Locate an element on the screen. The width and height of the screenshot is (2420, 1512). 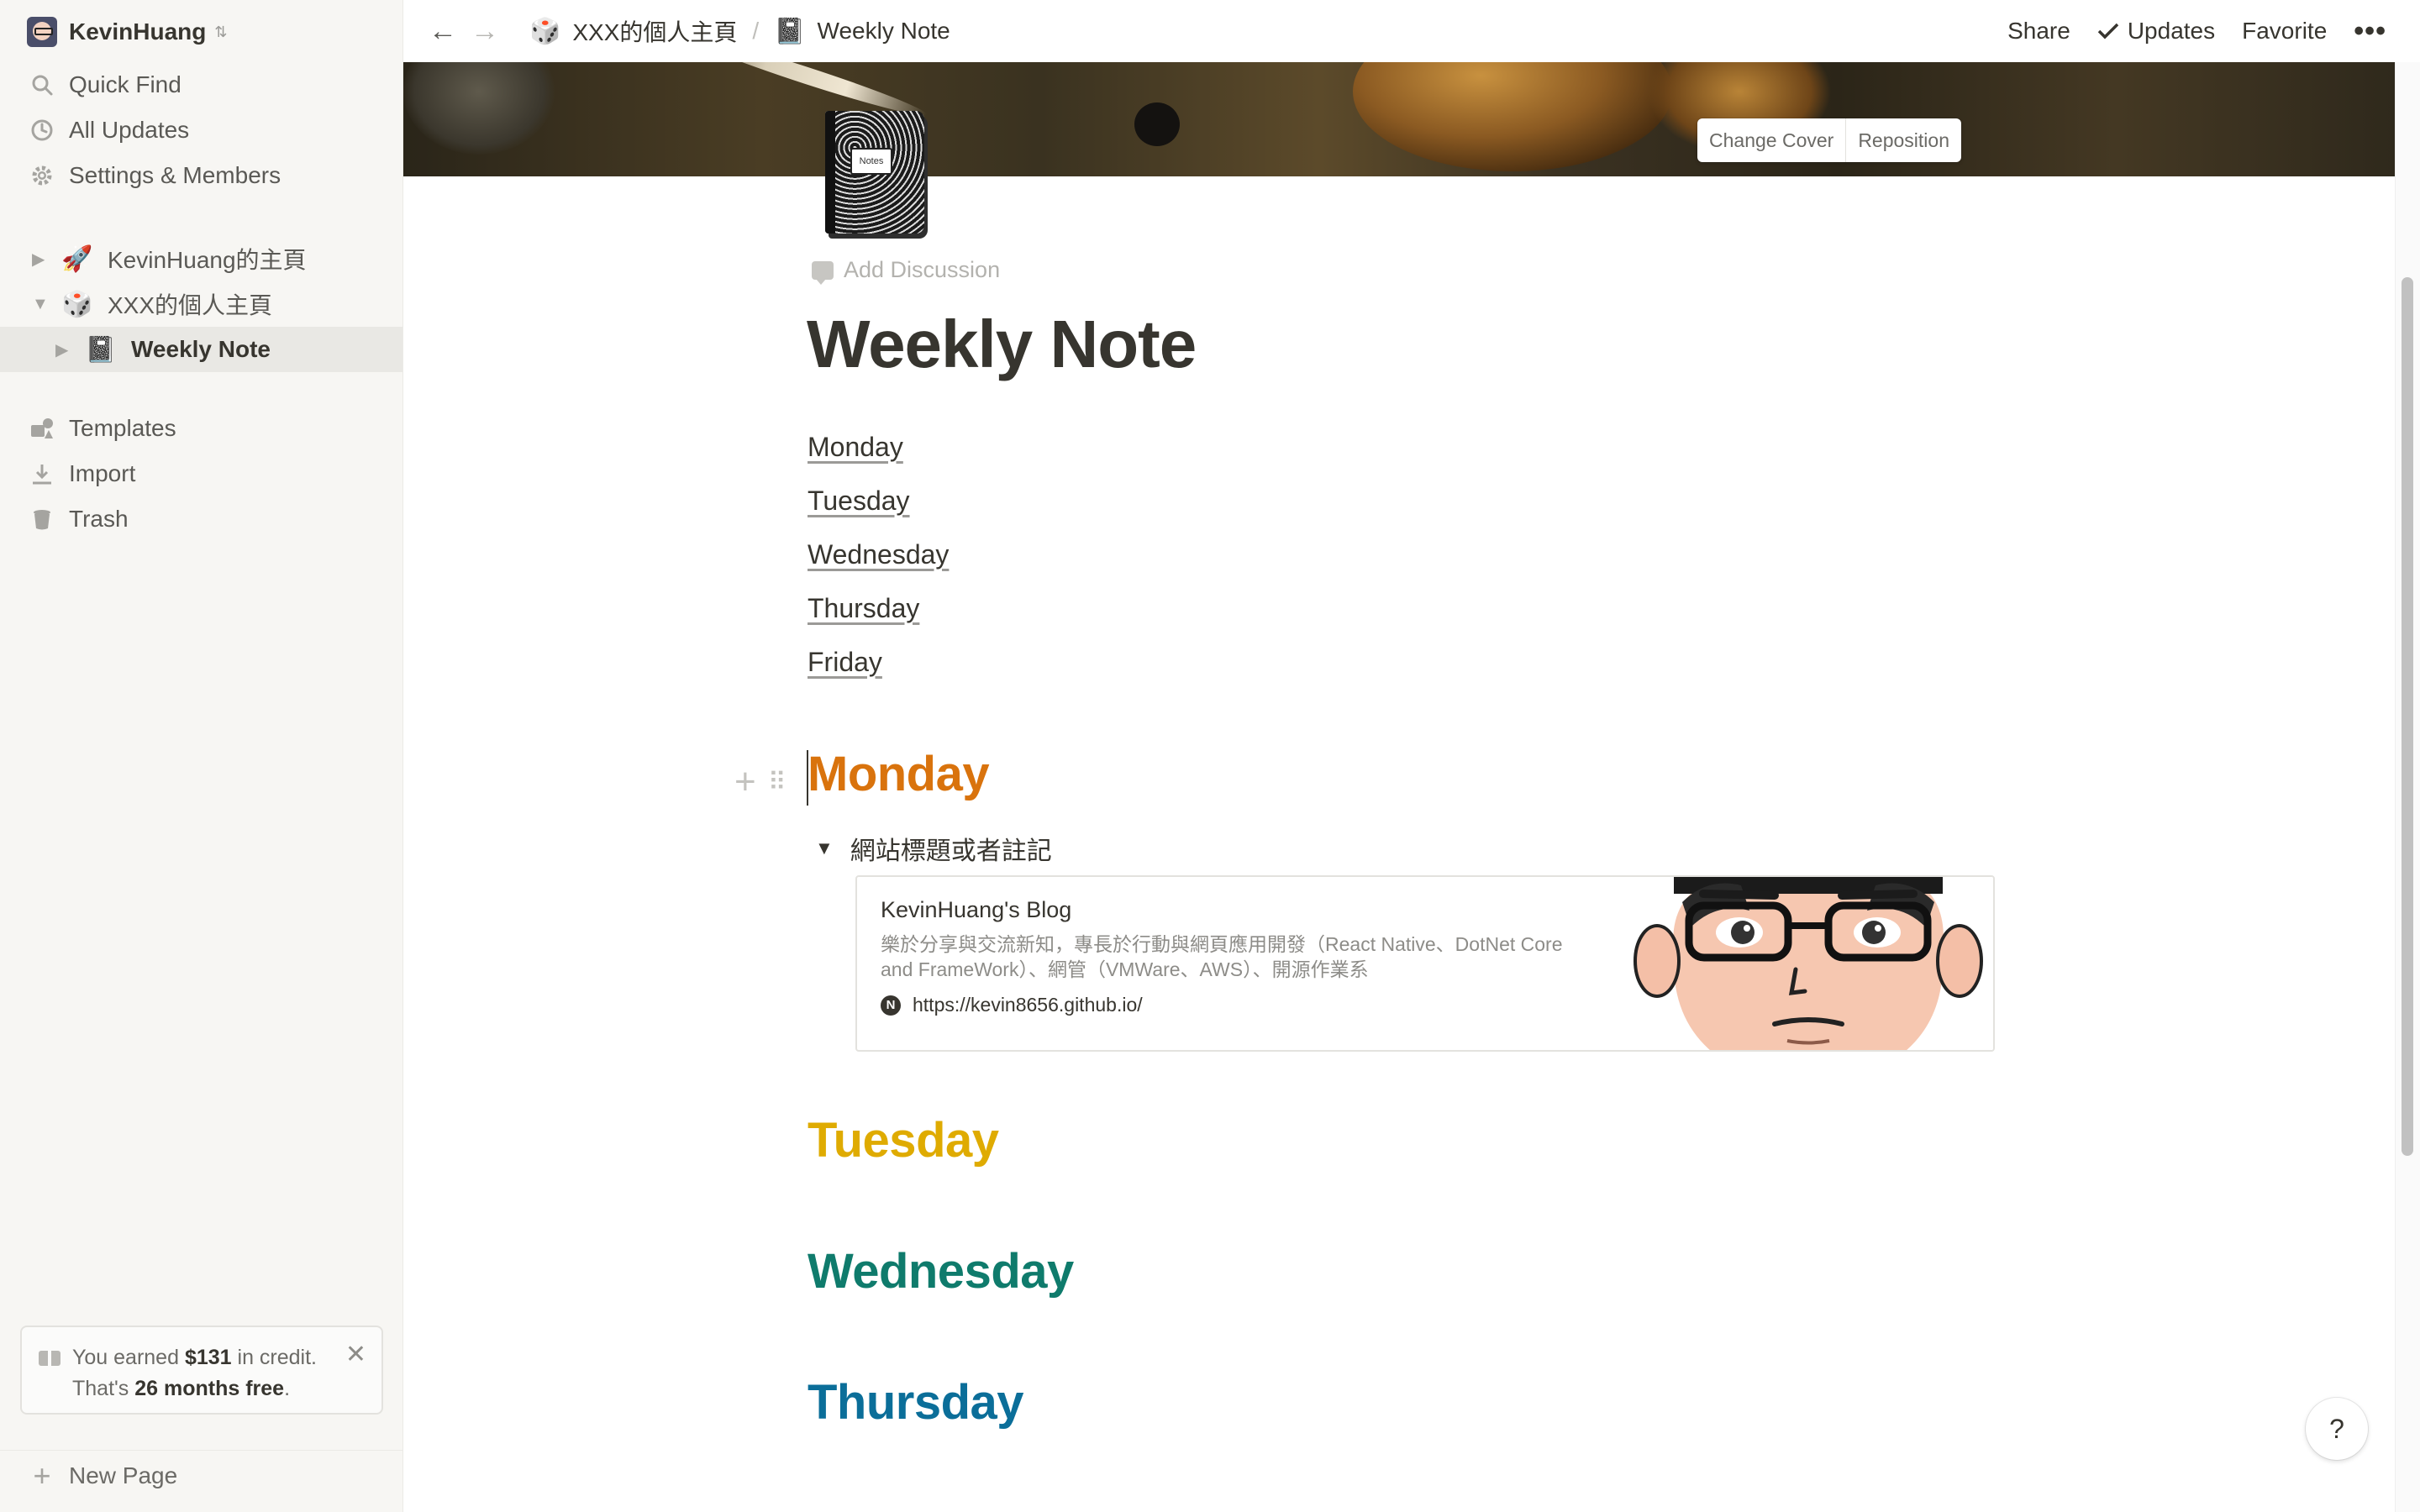
toc-link-wednesday: Wednesday is located at coordinates (878, 554).